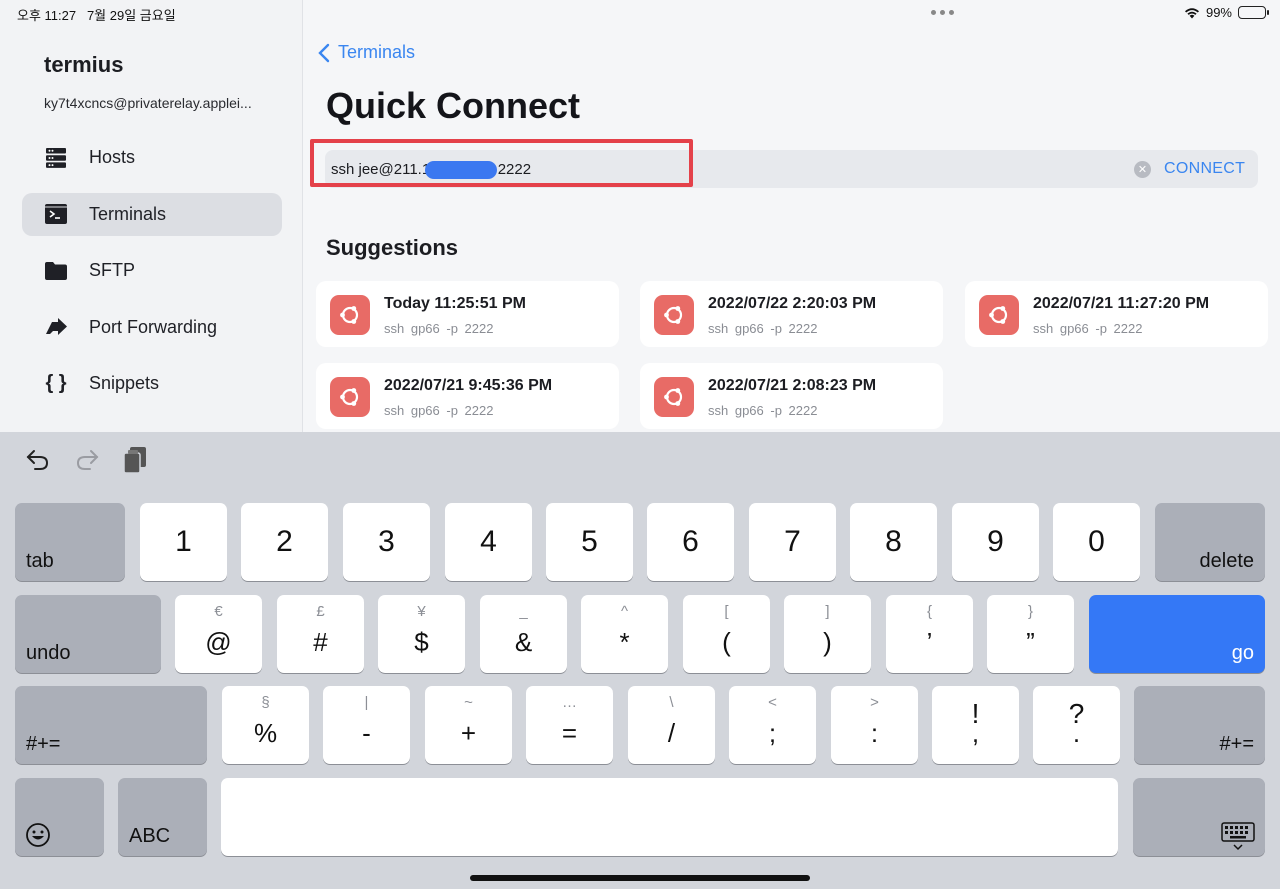  I want to click on more-symbols-key-right: #+=, so click(1199, 725).